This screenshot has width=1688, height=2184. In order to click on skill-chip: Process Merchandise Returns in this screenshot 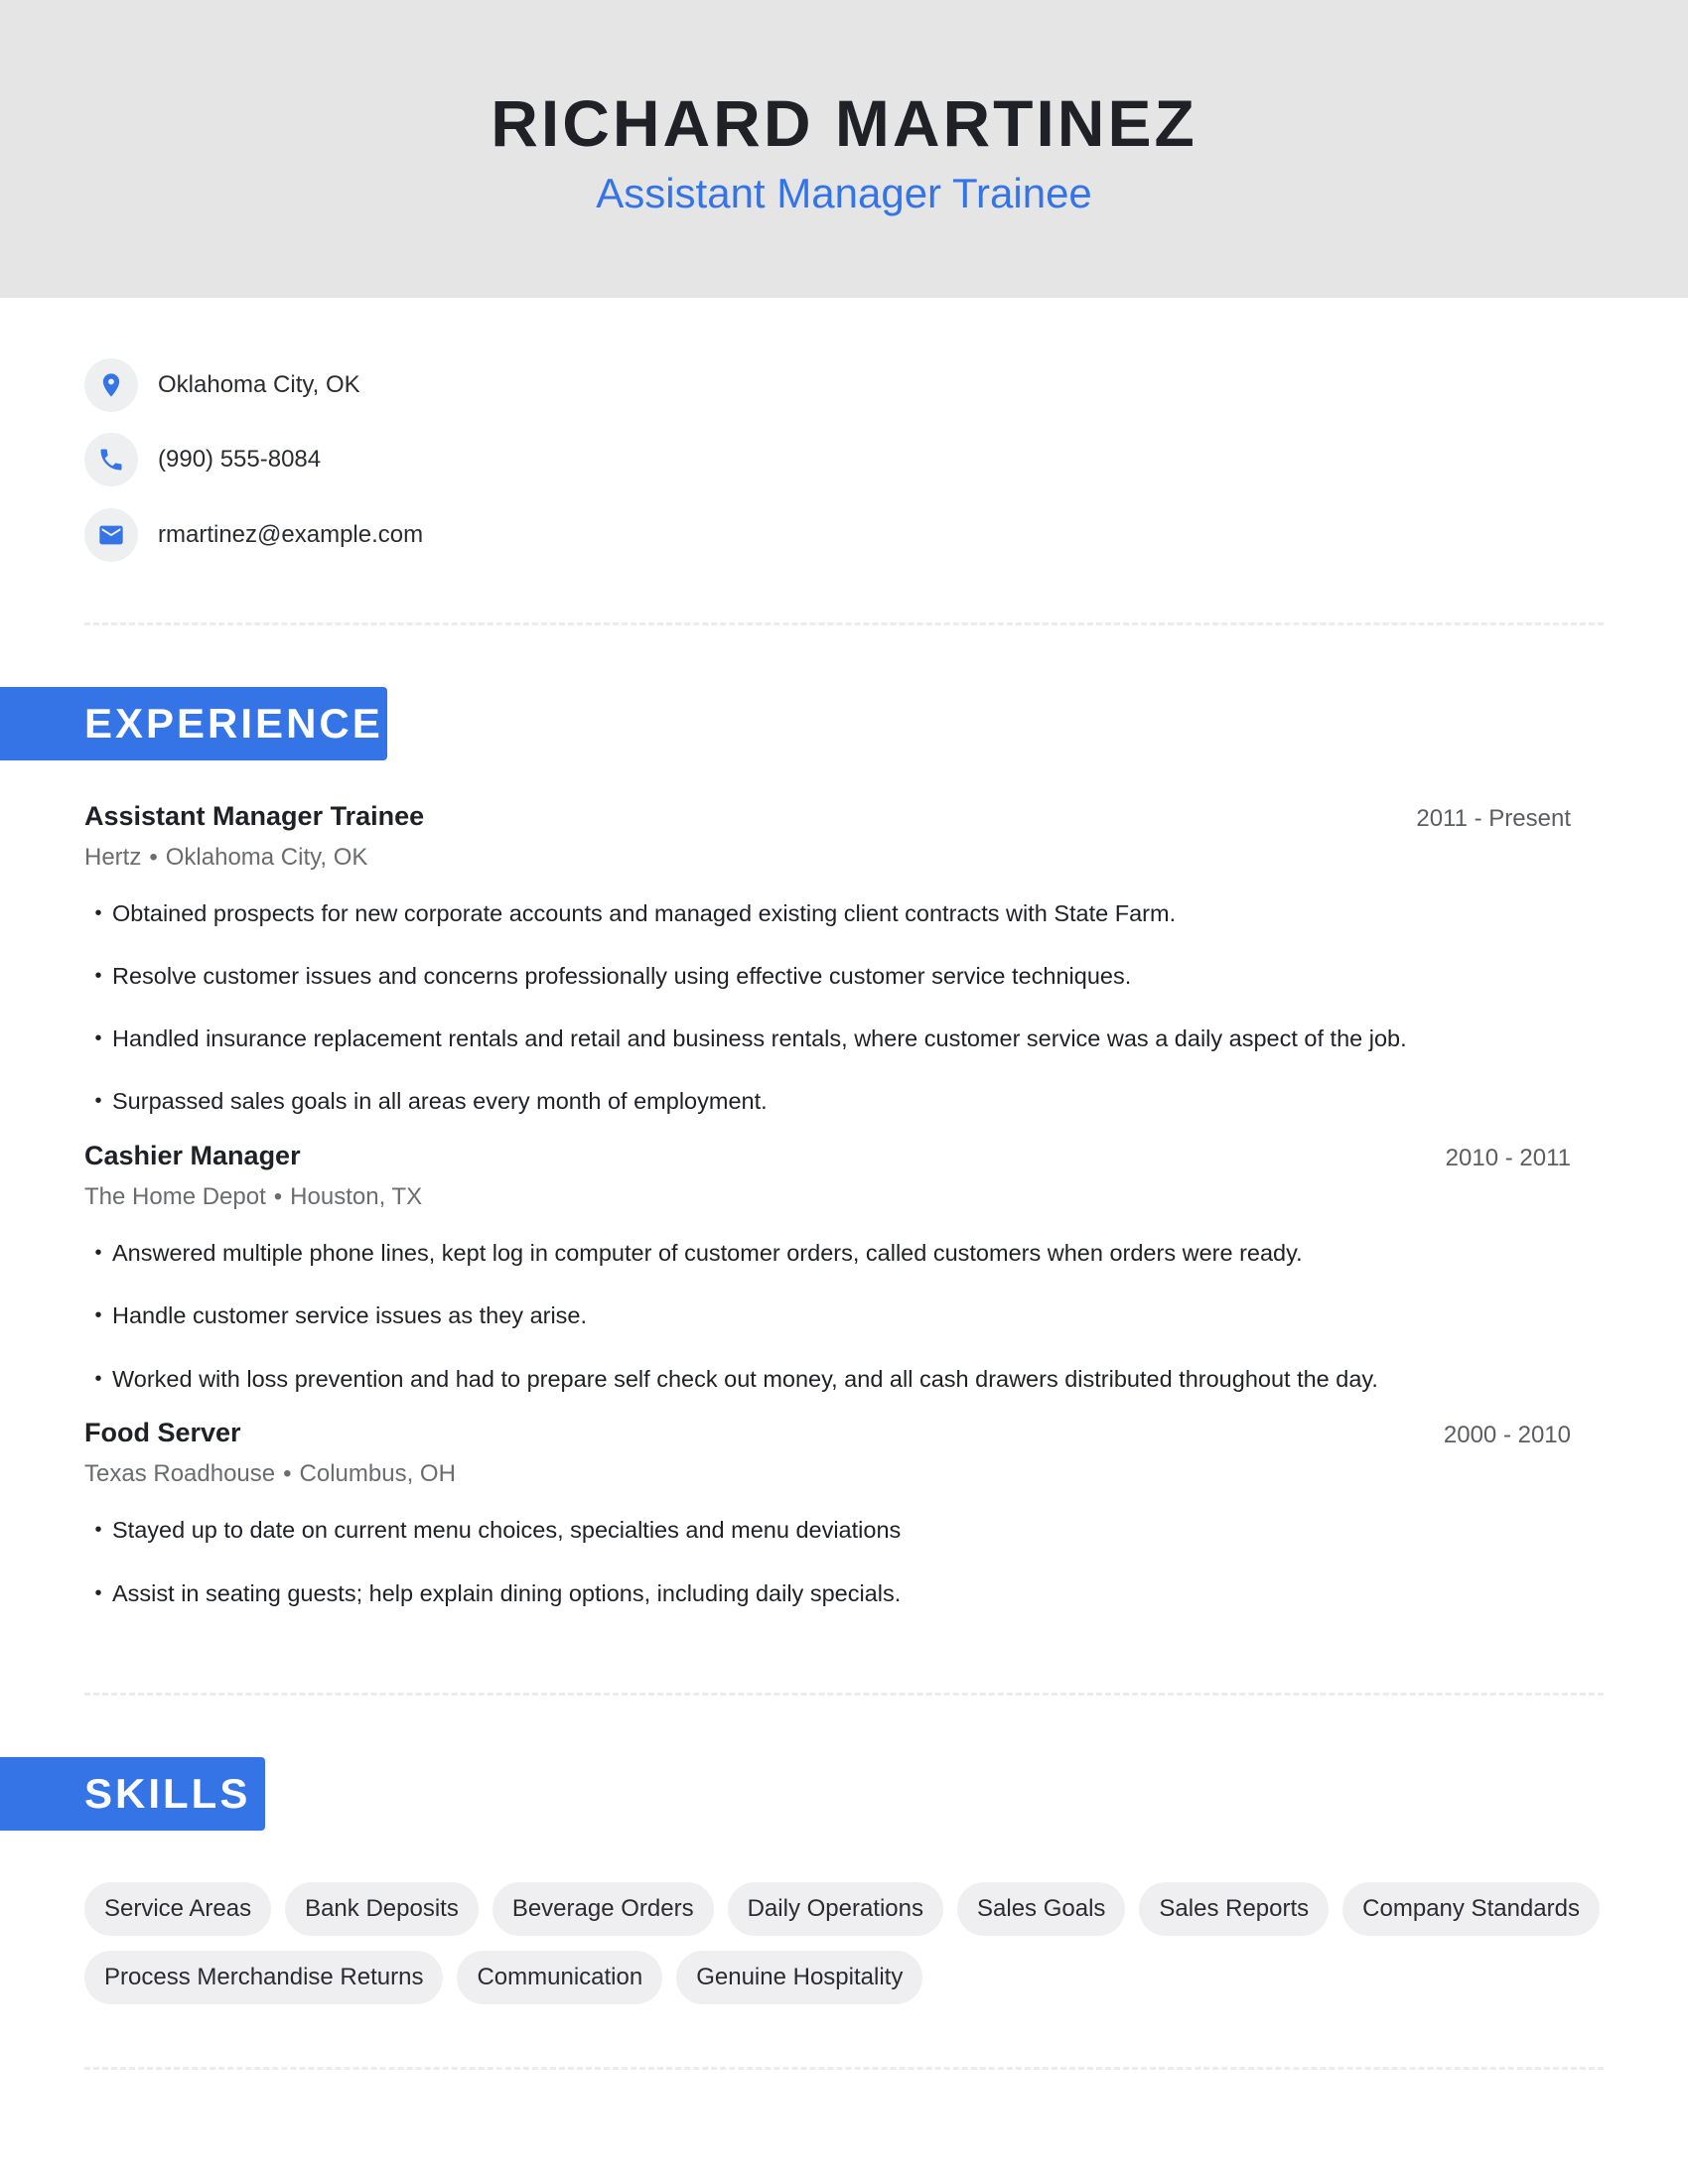, I will do `click(264, 1977)`.